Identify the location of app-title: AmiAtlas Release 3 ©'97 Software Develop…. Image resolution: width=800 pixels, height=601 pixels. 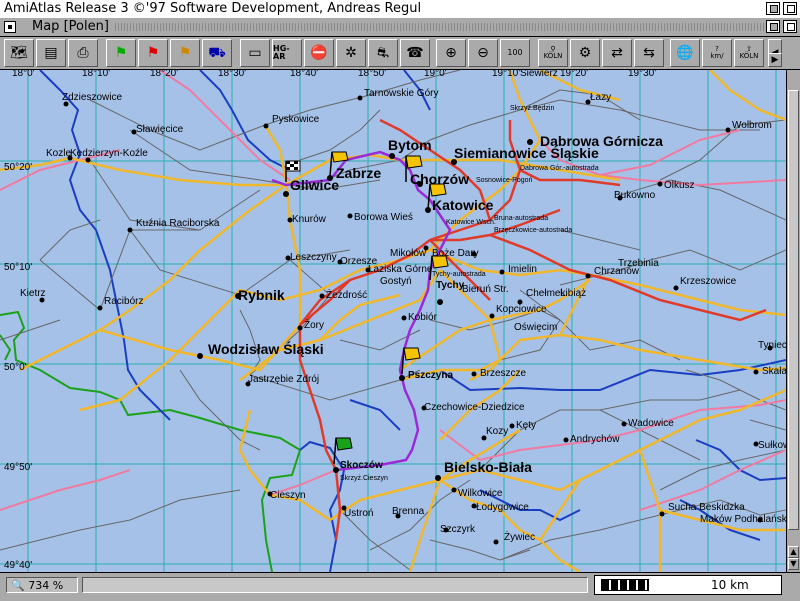
(213, 8).